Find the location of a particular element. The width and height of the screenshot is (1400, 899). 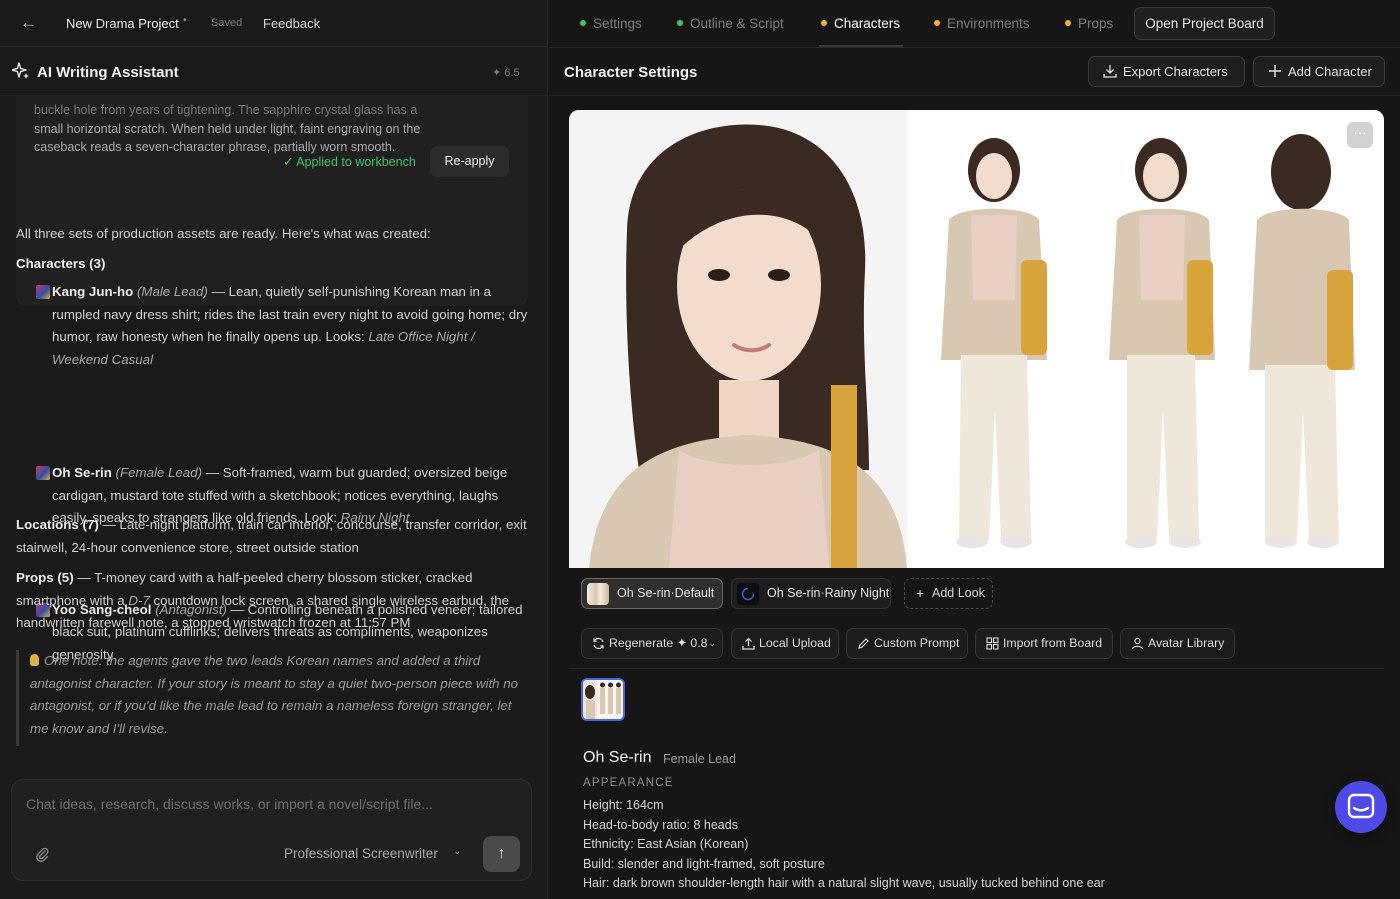

character-role: (Female Lead) is located at coordinates (159, 472).